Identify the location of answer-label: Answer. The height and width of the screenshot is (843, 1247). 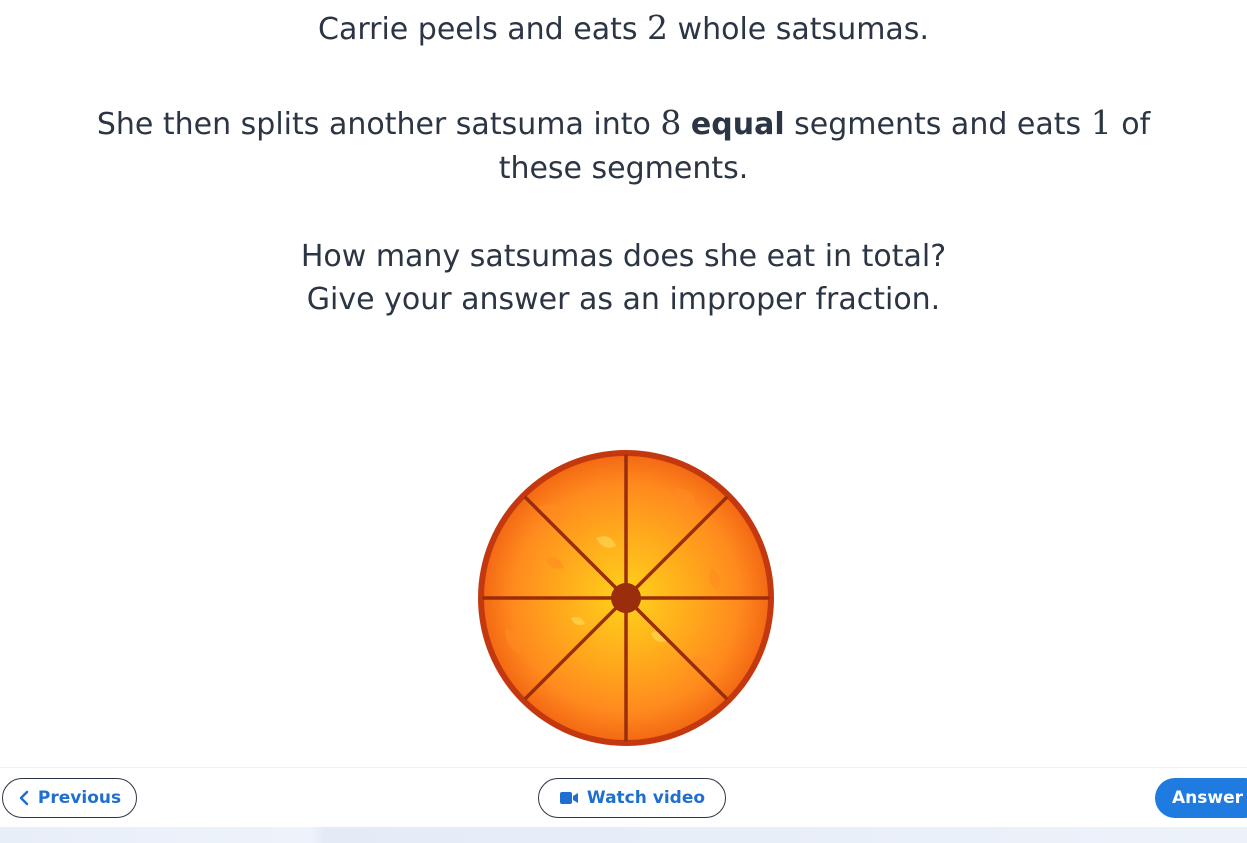
(1207, 798).